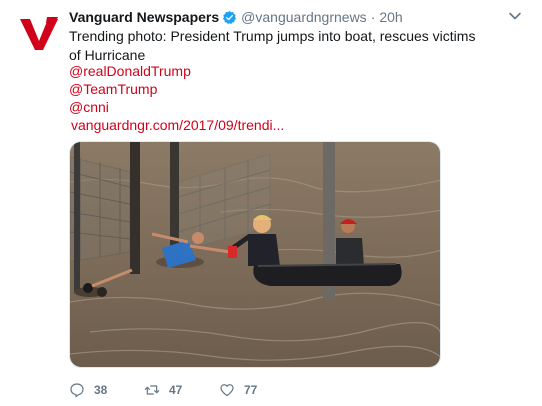 The width and height of the screenshot is (542, 406). Describe the element at coordinates (515, 16) in the screenshot. I see `more-options-chevron-icon` at that location.